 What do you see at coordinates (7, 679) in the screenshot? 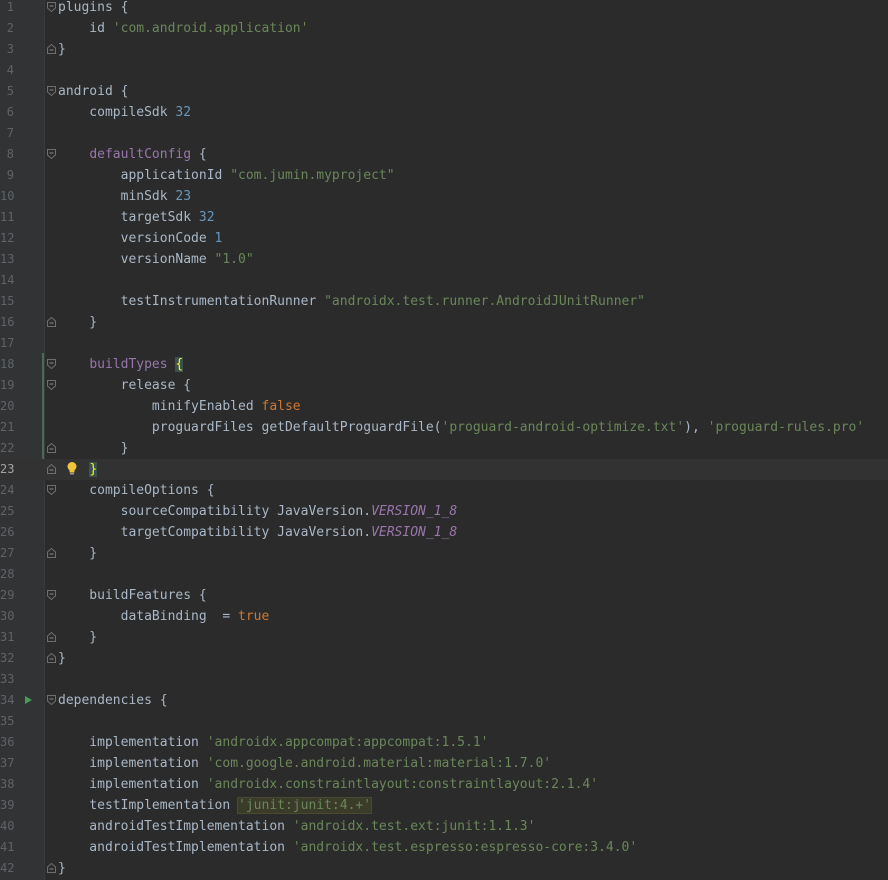
I see `line-number: 33` at bounding box center [7, 679].